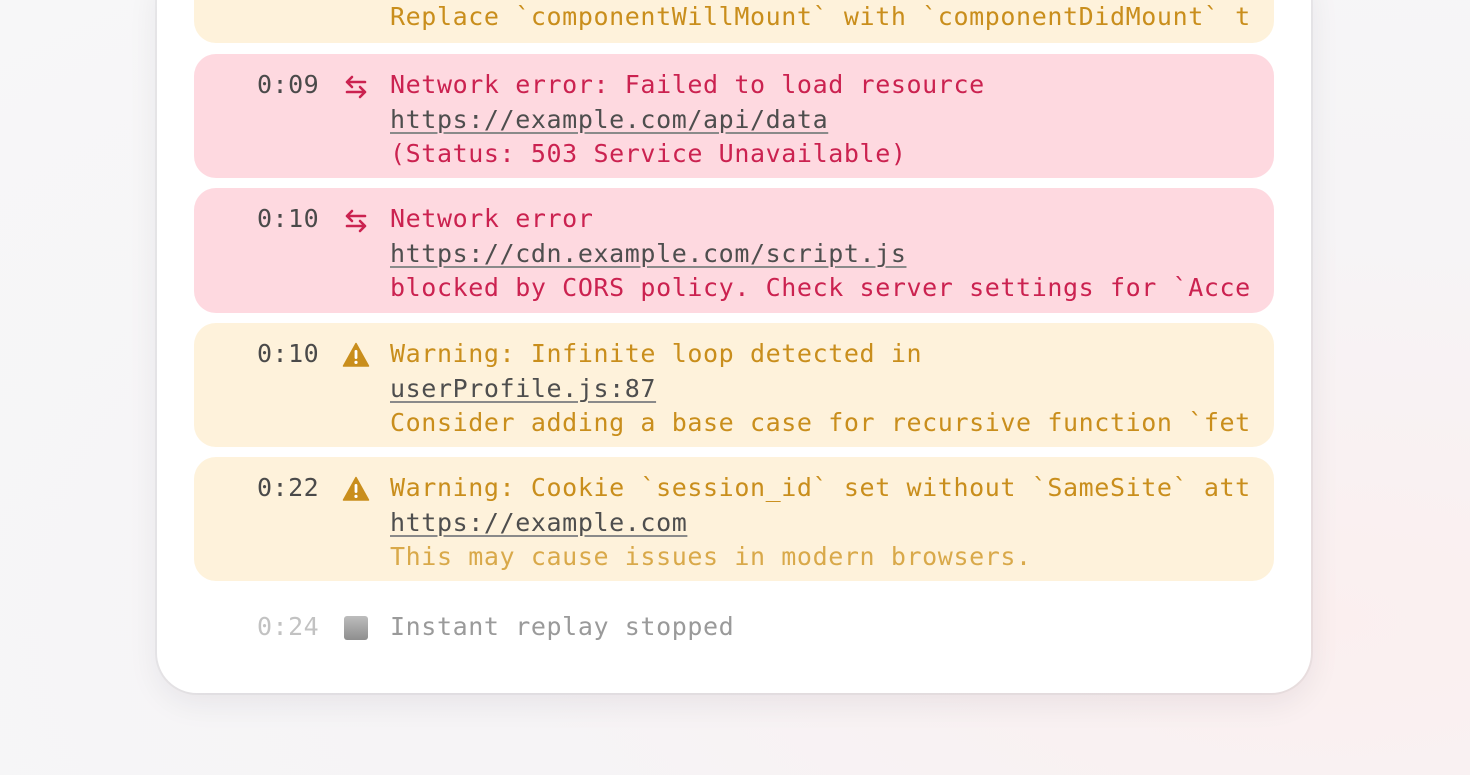 The image size is (1470, 775). Describe the element at coordinates (820, 389) in the screenshot. I see `log-source-link: userProfile.js:87` at that location.